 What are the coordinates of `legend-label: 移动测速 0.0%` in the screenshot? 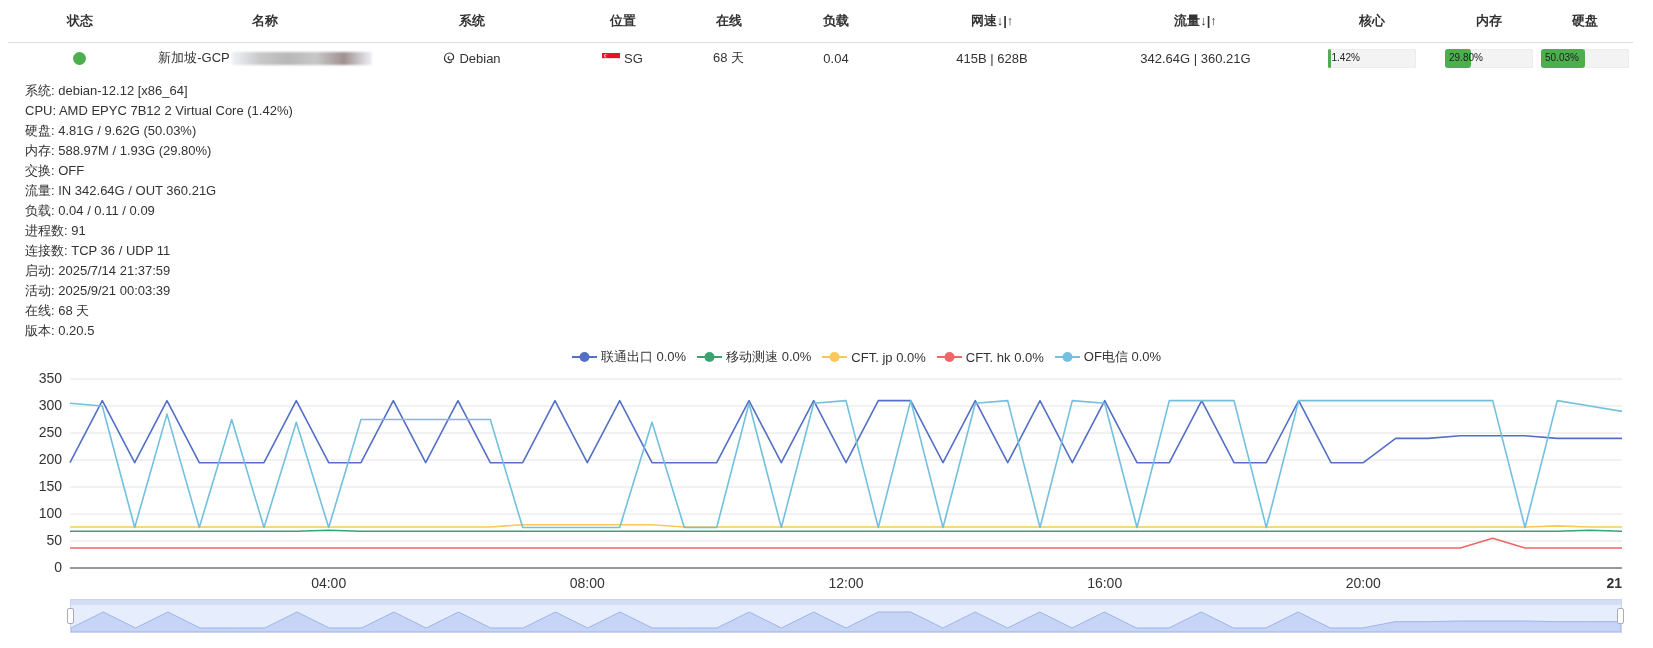 It's located at (769, 357).